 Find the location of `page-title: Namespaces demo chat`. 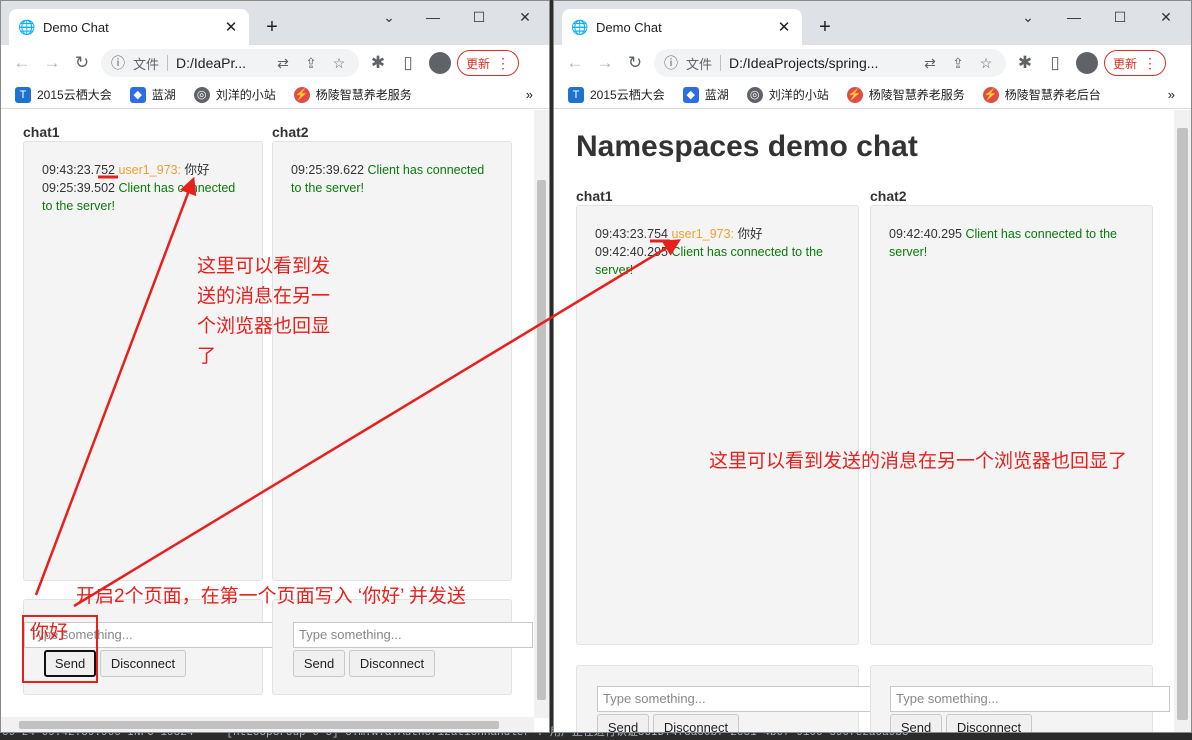

page-title: Namespaces demo chat is located at coordinates (747, 146).